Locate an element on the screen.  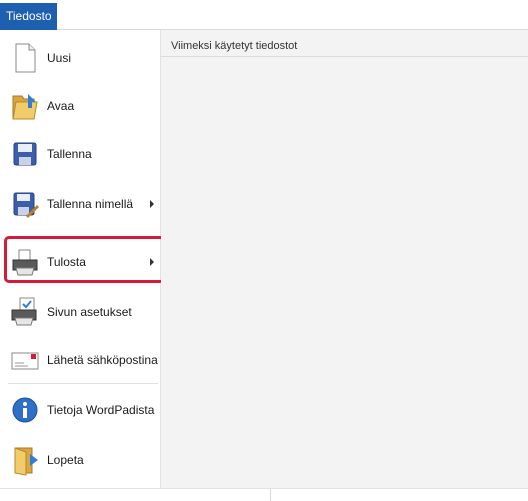
menu-item-about: Tietoja WordPadista is located at coordinates (80, 410).